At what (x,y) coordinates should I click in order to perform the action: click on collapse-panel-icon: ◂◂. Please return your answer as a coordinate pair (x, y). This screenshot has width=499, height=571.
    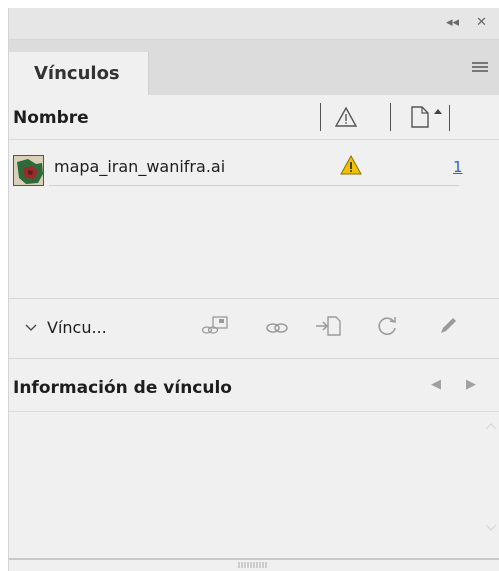
    Looking at the image, I should click on (452, 23).